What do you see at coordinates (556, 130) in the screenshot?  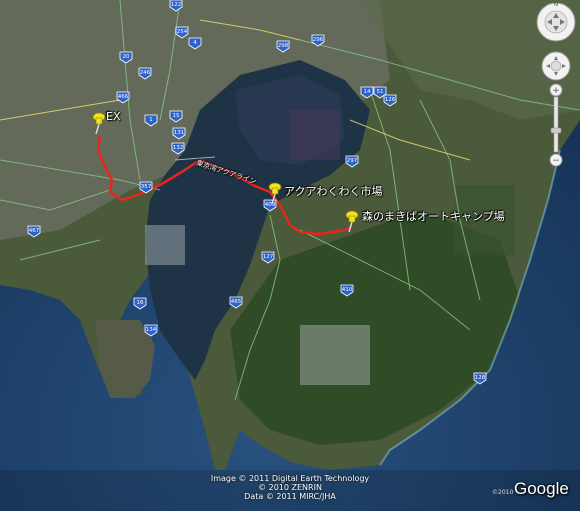 I see `zoom-slider-handle` at bounding box center [556, 130].